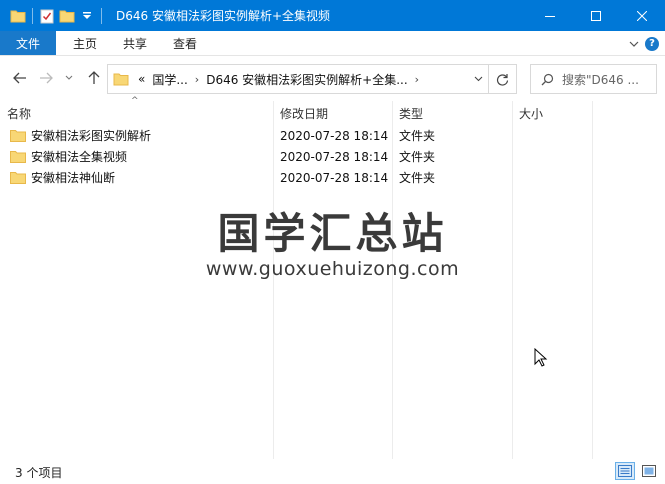 Image resolution: width=665 pixels, height=484 pixels. I want to click on refresh-button, so click(502, 79).